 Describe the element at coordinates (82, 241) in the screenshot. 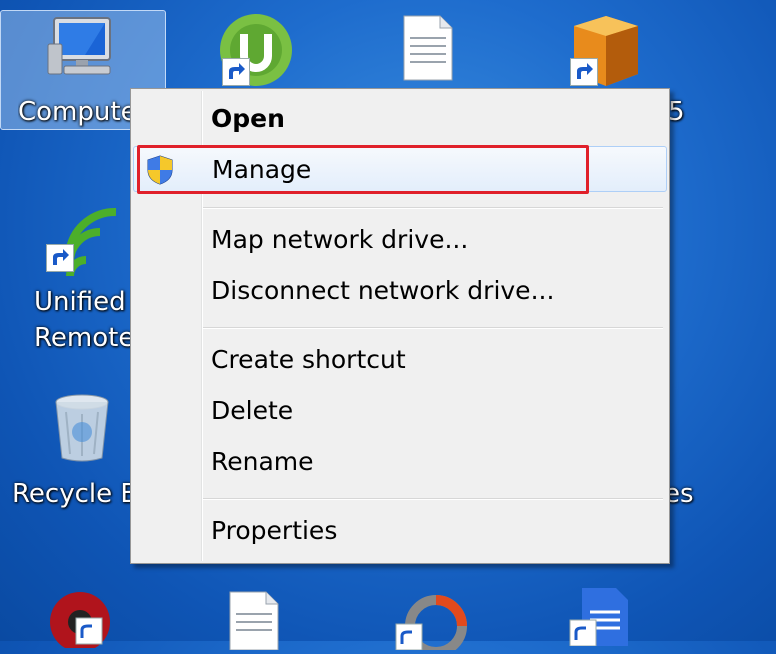

I see `desktop-icon-unified-remote` at that location.